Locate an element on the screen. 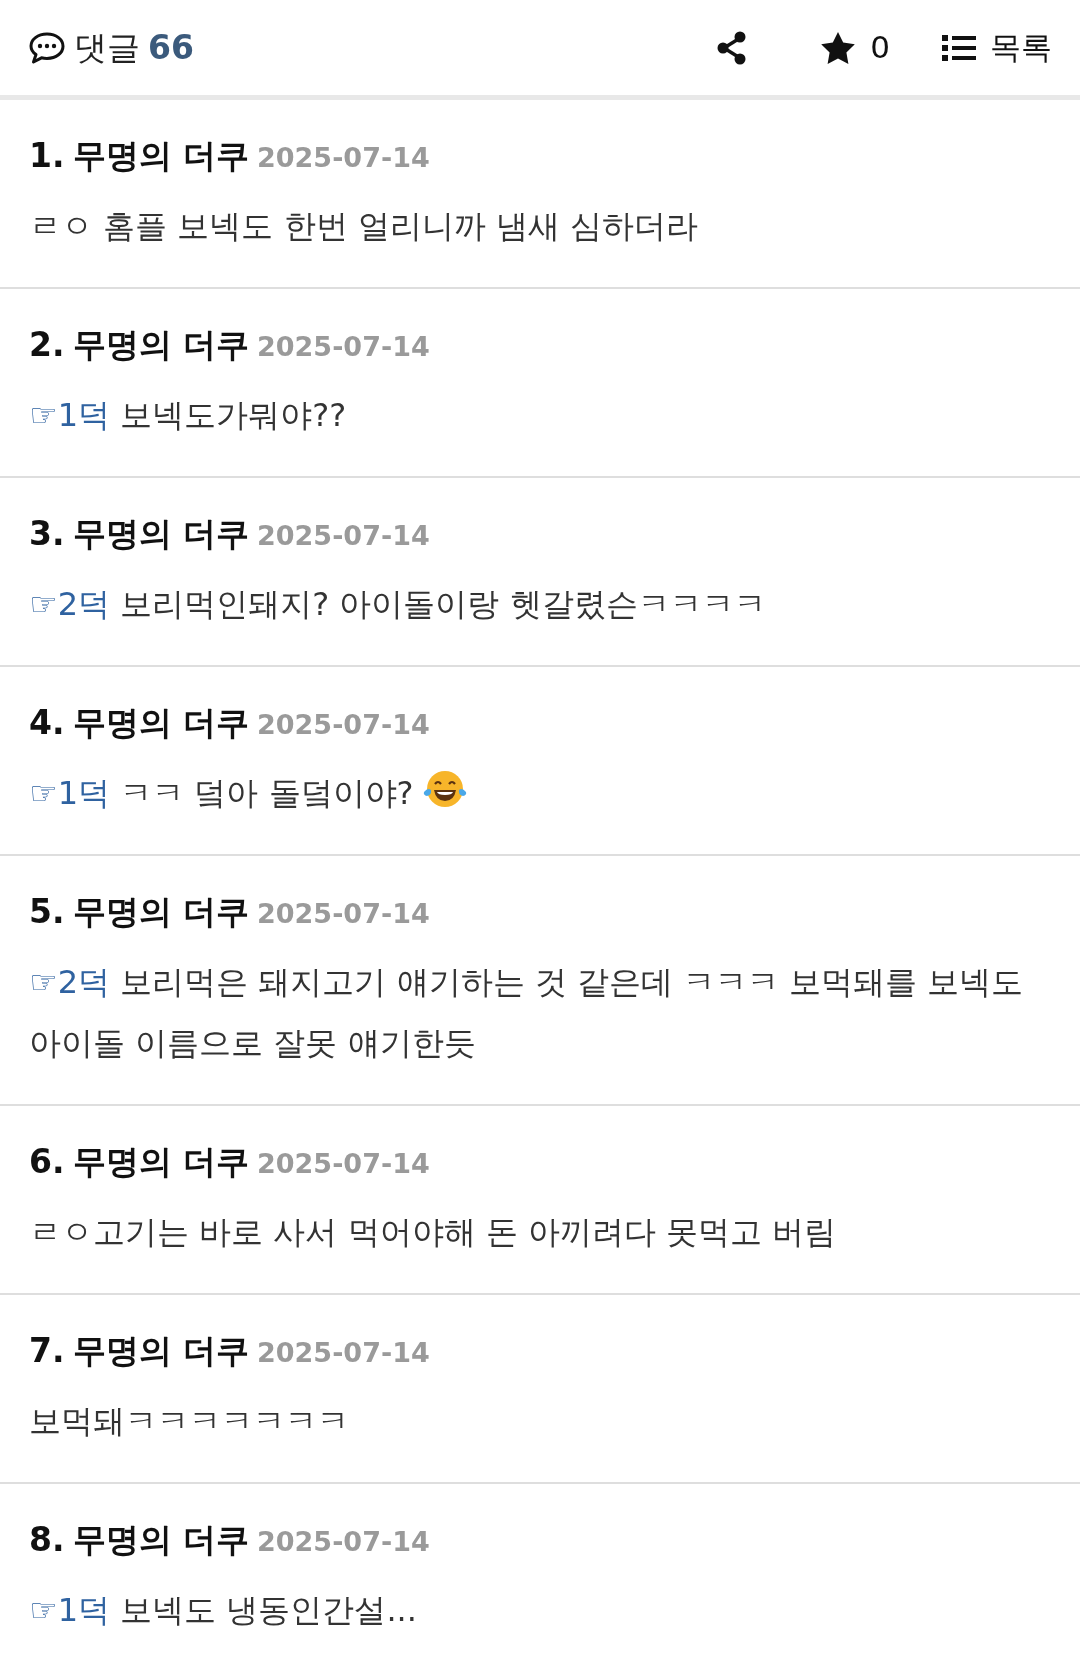  comment-number: 7. is located at coordinates (47, 1351).